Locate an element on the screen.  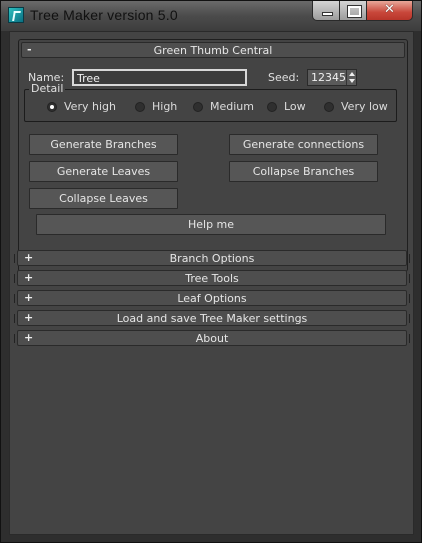
window-title: Tree Maker version 5.0 is located at coordinates (104, 15).